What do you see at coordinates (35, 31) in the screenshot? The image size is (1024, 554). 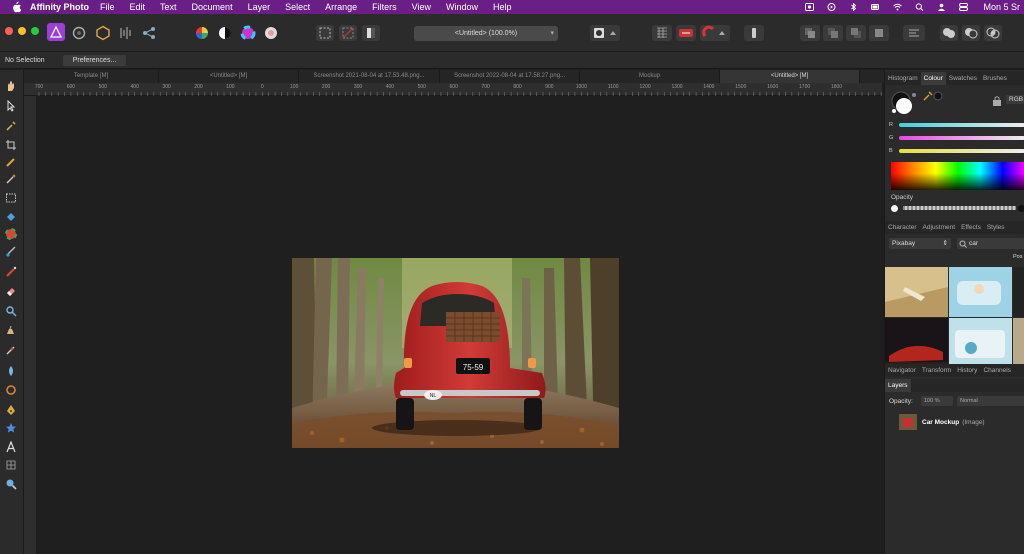 I see `zoom-window-button` at bounding box center [35, 31].